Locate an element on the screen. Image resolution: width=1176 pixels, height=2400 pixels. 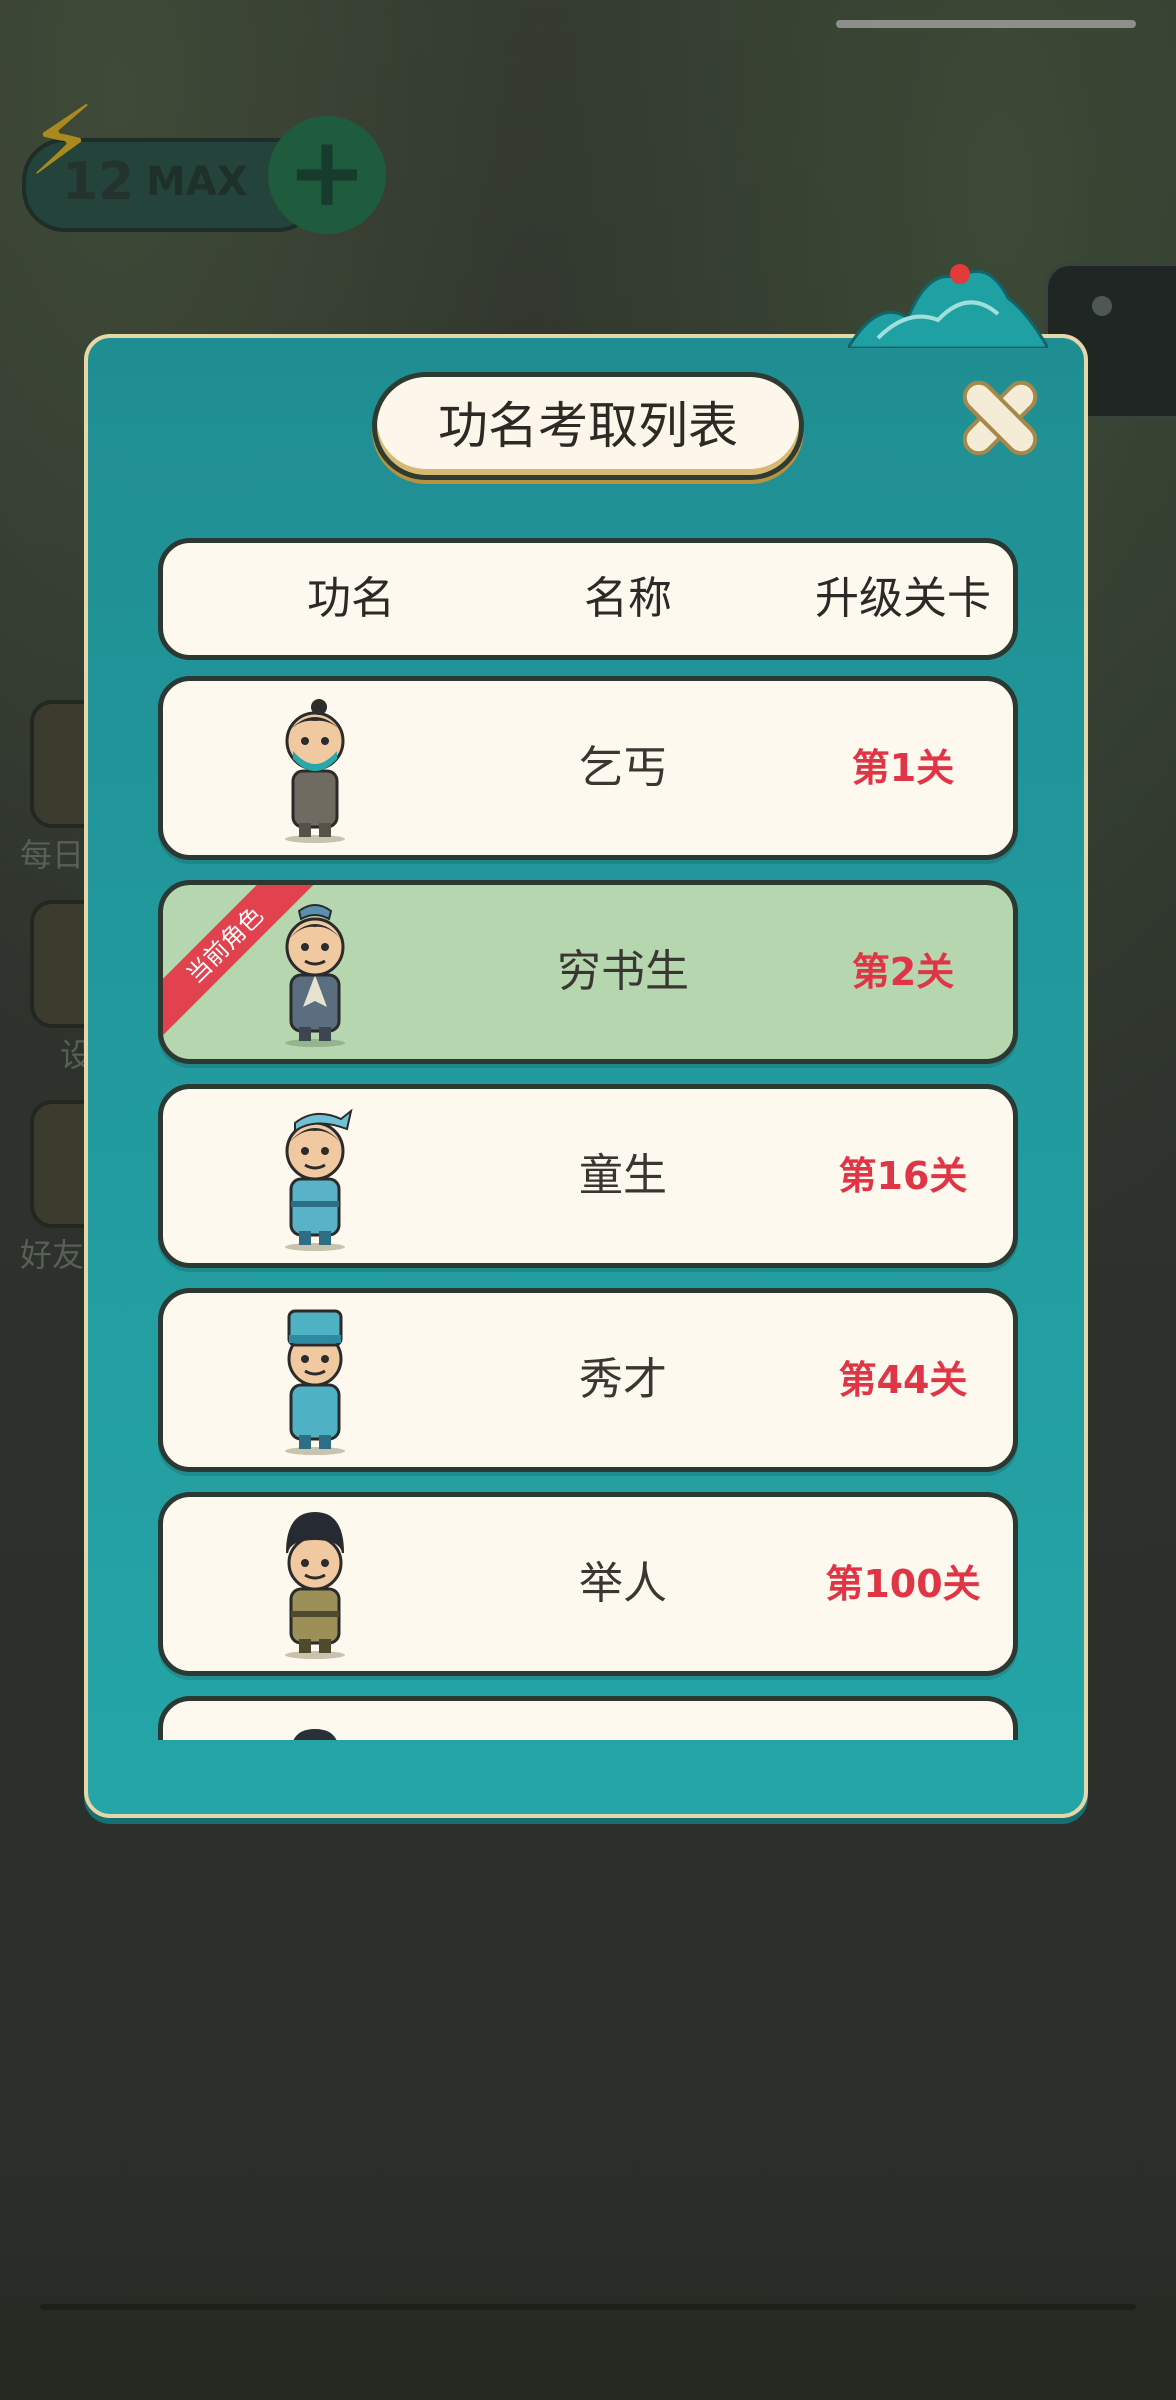
table-row: 秀才 第44关 is located at coordinates (588, 1380).